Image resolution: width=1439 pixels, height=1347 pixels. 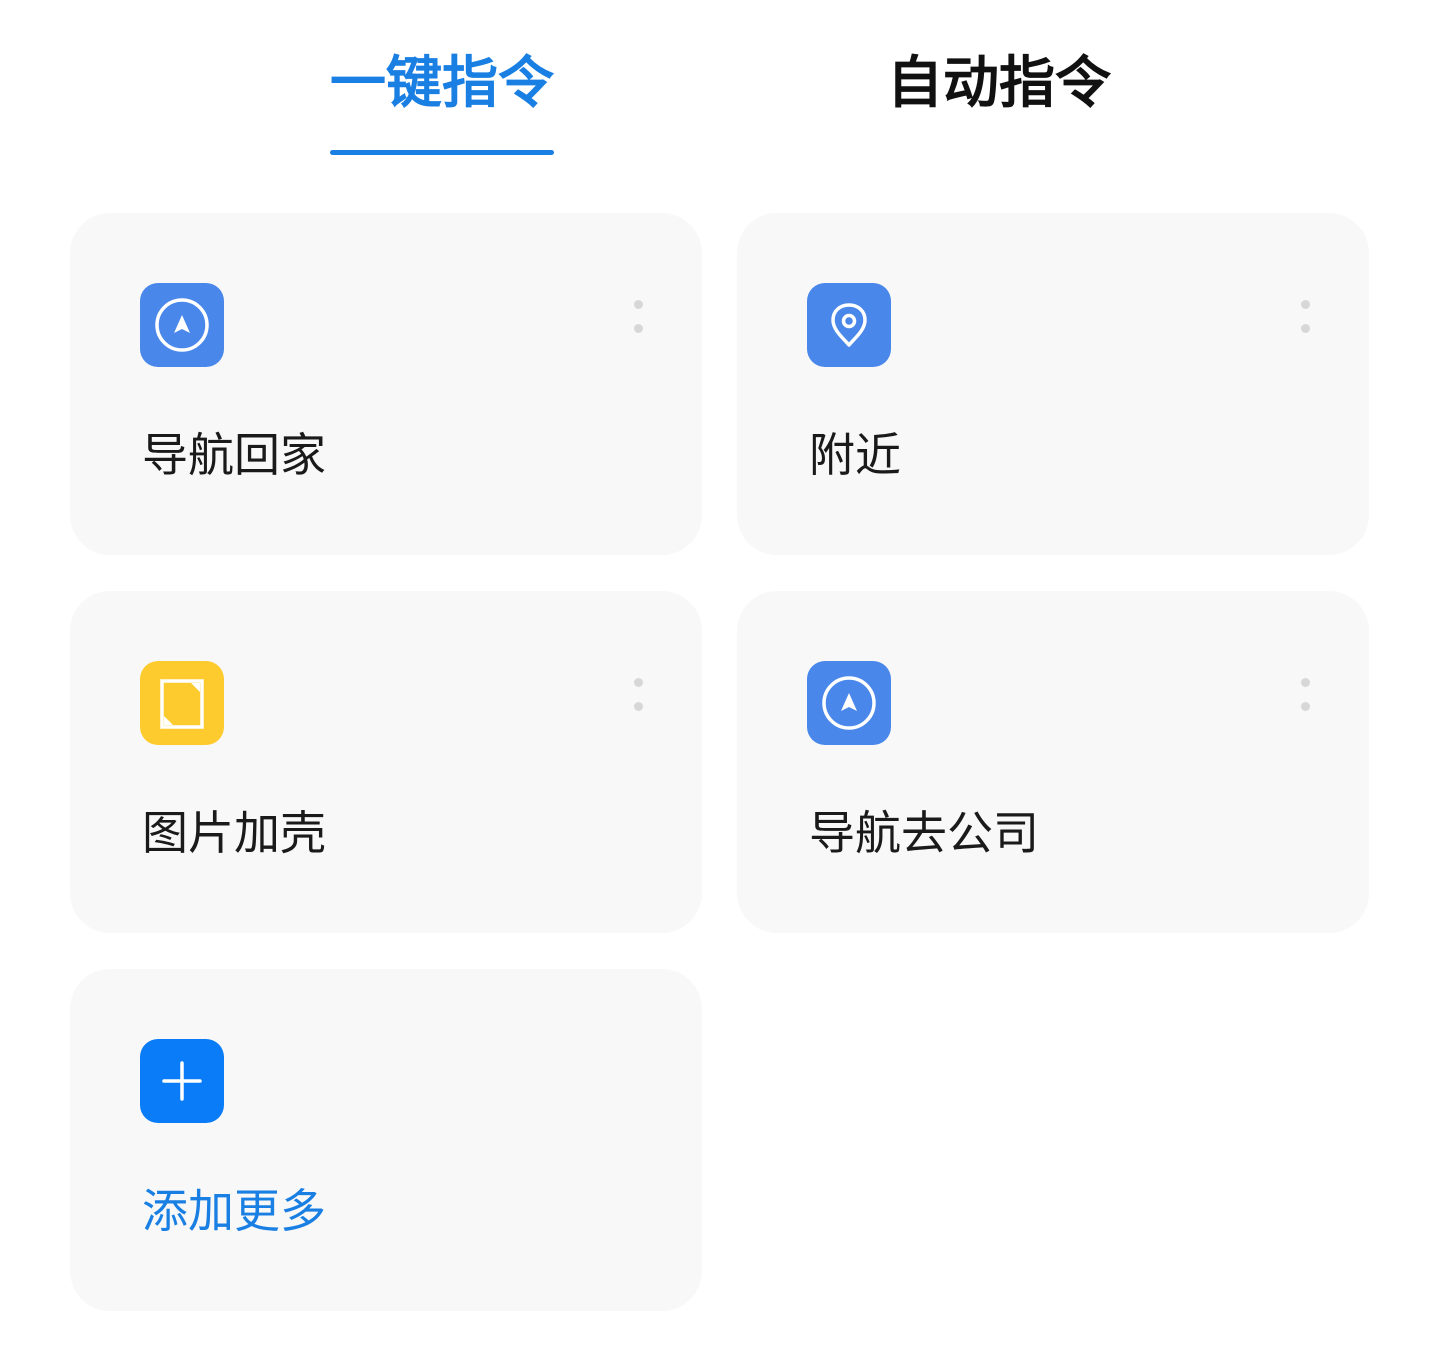 What do you see at coordinates (386, 1140) in the screenshot?
I see `add-command-card: 添加更多` at bounding box center [386, 1140].